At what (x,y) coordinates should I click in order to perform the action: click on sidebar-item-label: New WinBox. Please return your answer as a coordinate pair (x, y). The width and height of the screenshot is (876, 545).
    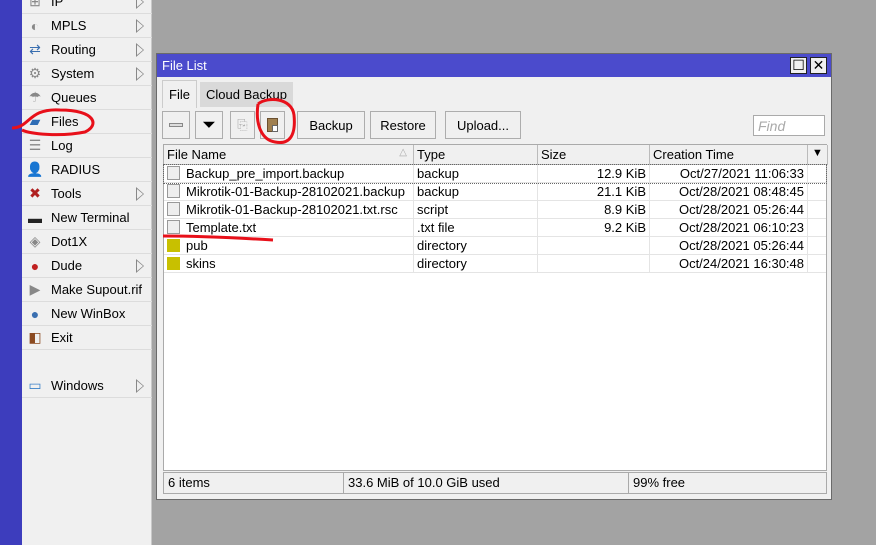
    Looking at the image, I should click on (88, 313).